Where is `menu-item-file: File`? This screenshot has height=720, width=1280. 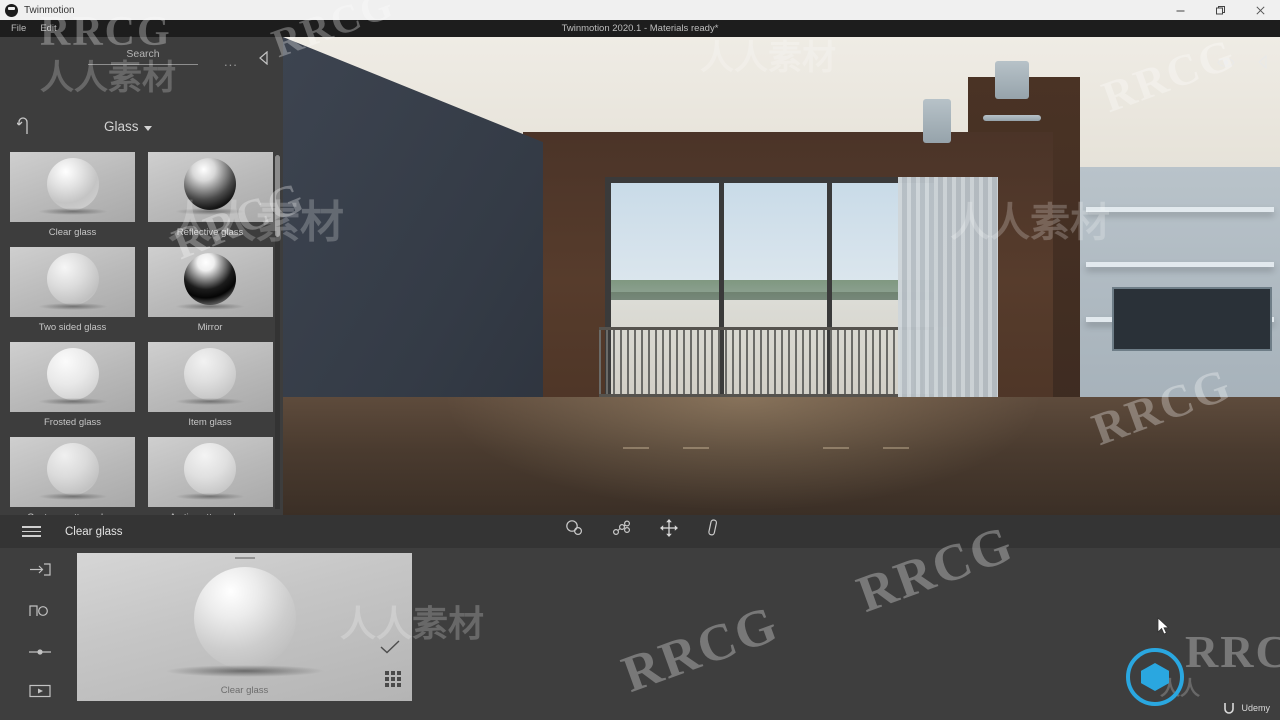
menu-item-file: File is located at coordinates (18, 28).